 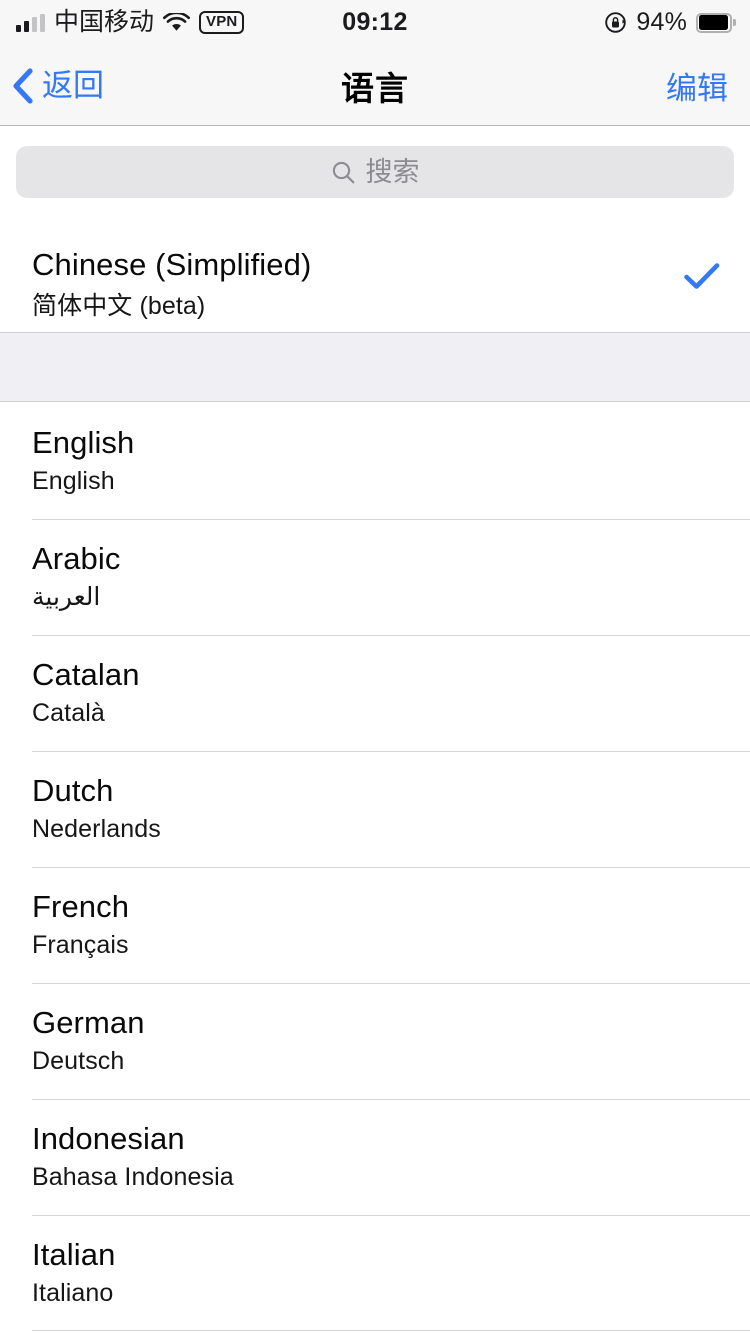 What do you see at coordinates (96, 829) in the screenshot?
I see `language-native-name: Nederlands` at bounding box center [96, 829].